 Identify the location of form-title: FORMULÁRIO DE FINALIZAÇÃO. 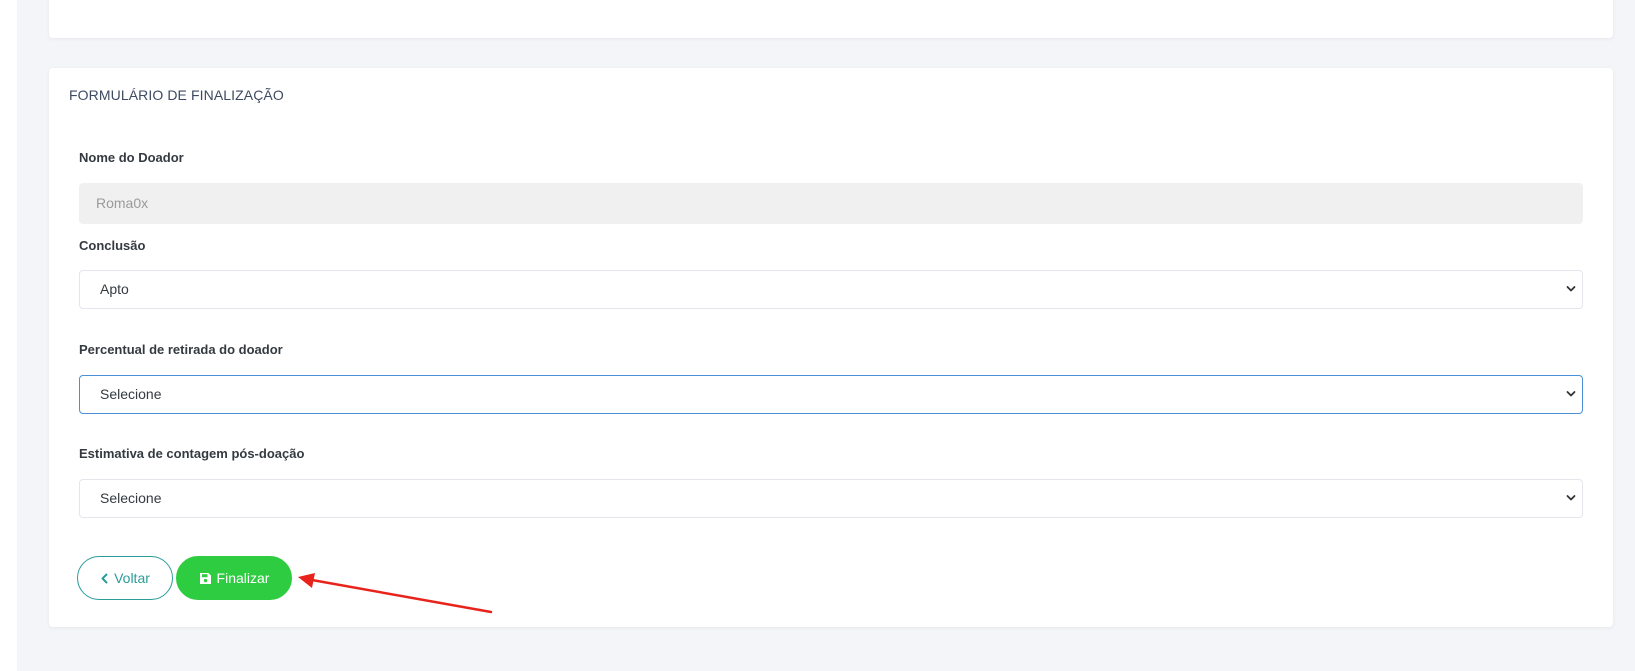
(176, 95).